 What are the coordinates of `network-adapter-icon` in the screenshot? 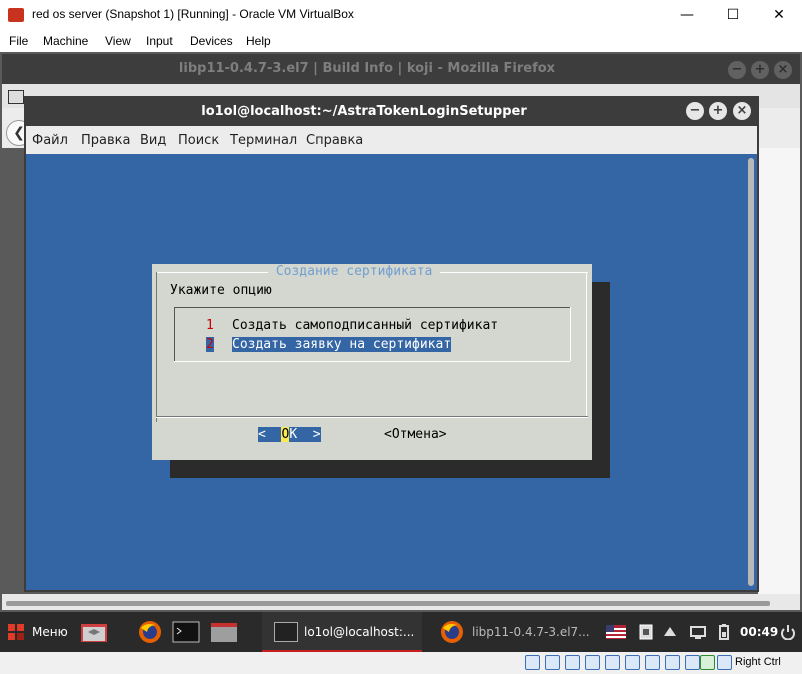 It's located at (592, 662).